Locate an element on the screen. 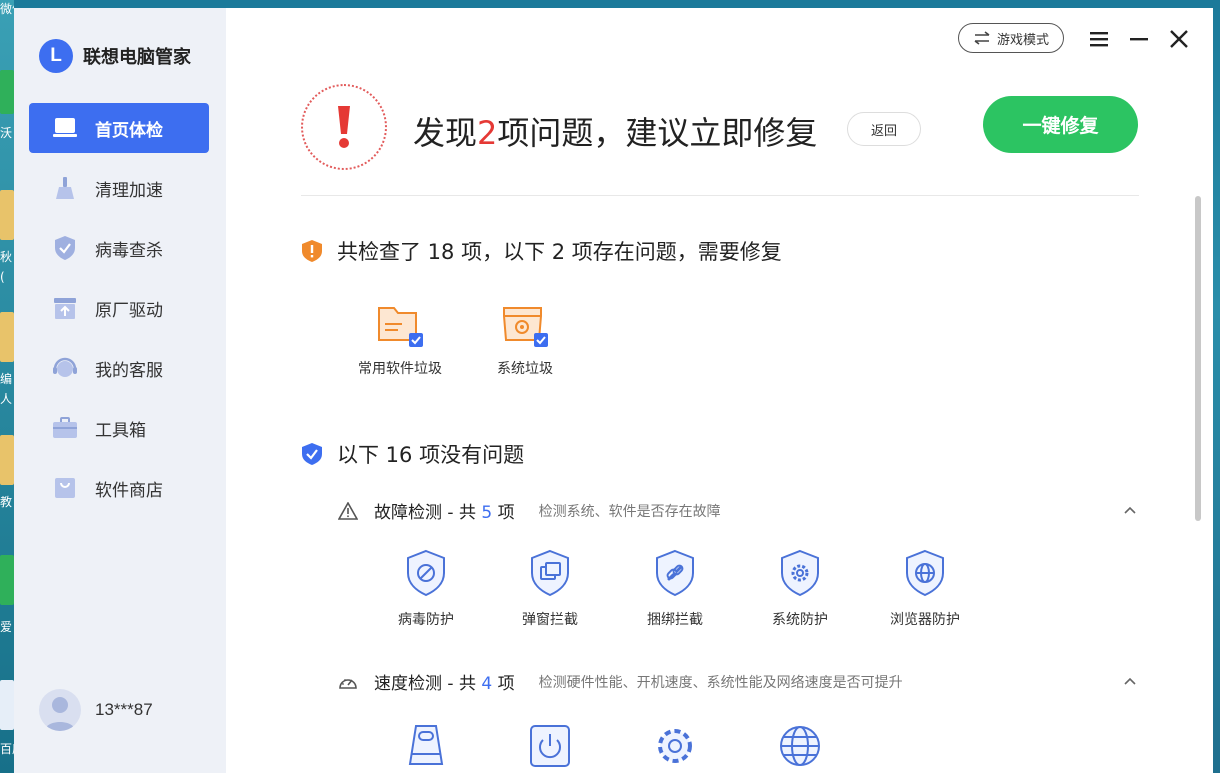 This screenshot has width=1220, height=773. check-item: 病毒防护 is located at coordinates (426, 589).